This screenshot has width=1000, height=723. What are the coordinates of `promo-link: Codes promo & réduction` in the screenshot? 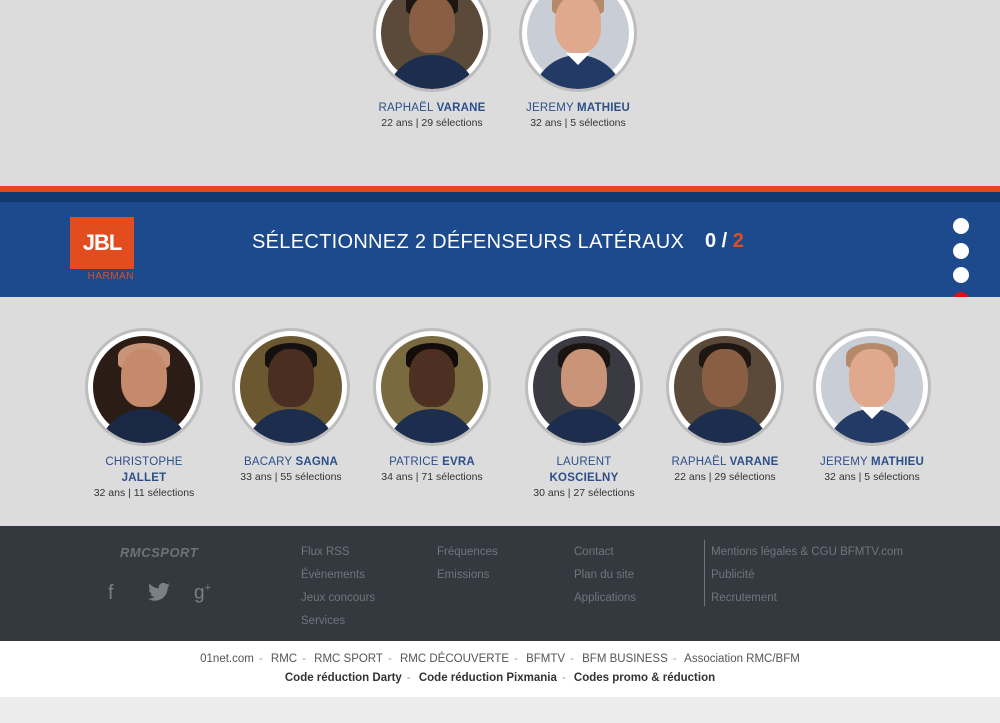 It's located at (644, 678).